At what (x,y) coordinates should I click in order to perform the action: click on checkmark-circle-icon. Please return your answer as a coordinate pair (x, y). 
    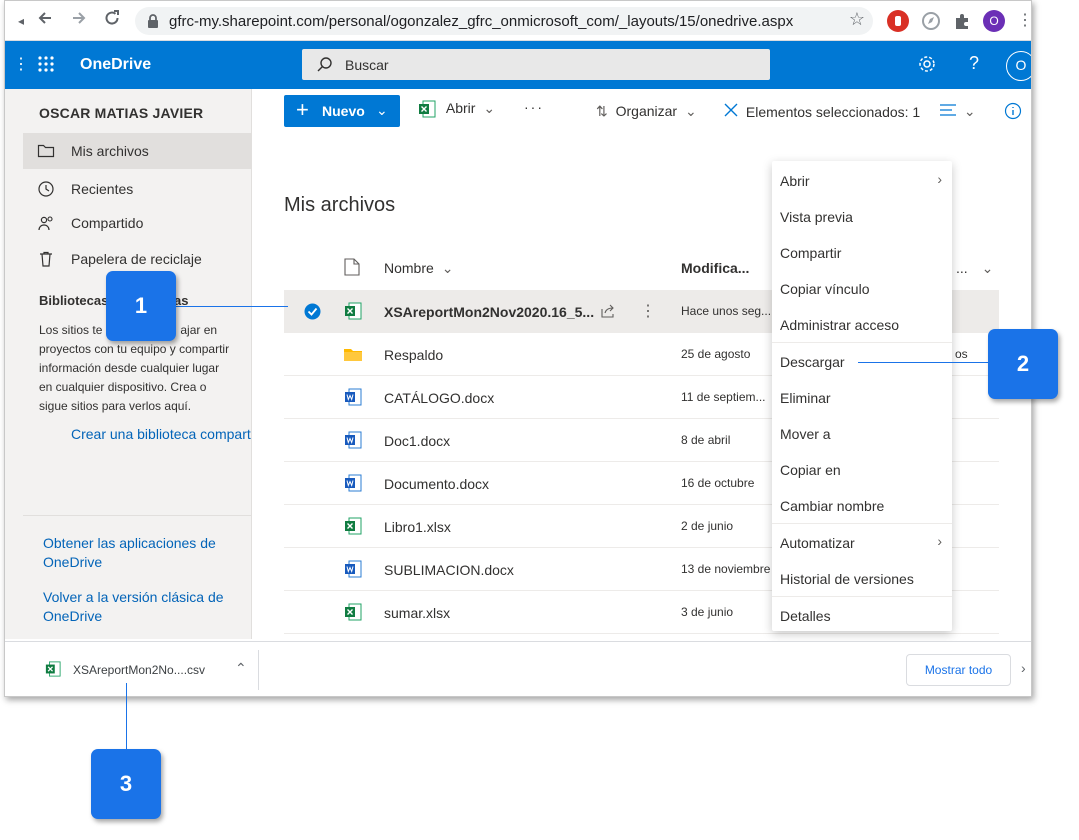
    Looking at the image, I should click on (312, 311).